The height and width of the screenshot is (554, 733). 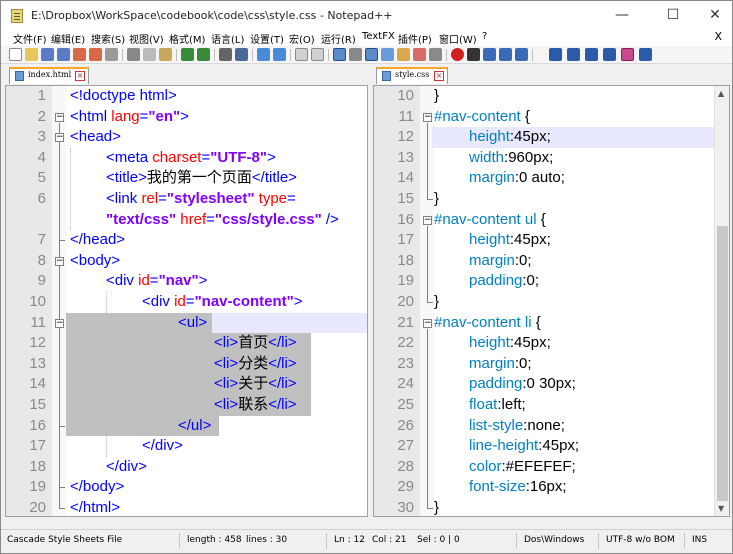 What do you see at coordinates (457, 54) in the screenshot?
I see `record-macro-icon` at bounding box center [457, 54].